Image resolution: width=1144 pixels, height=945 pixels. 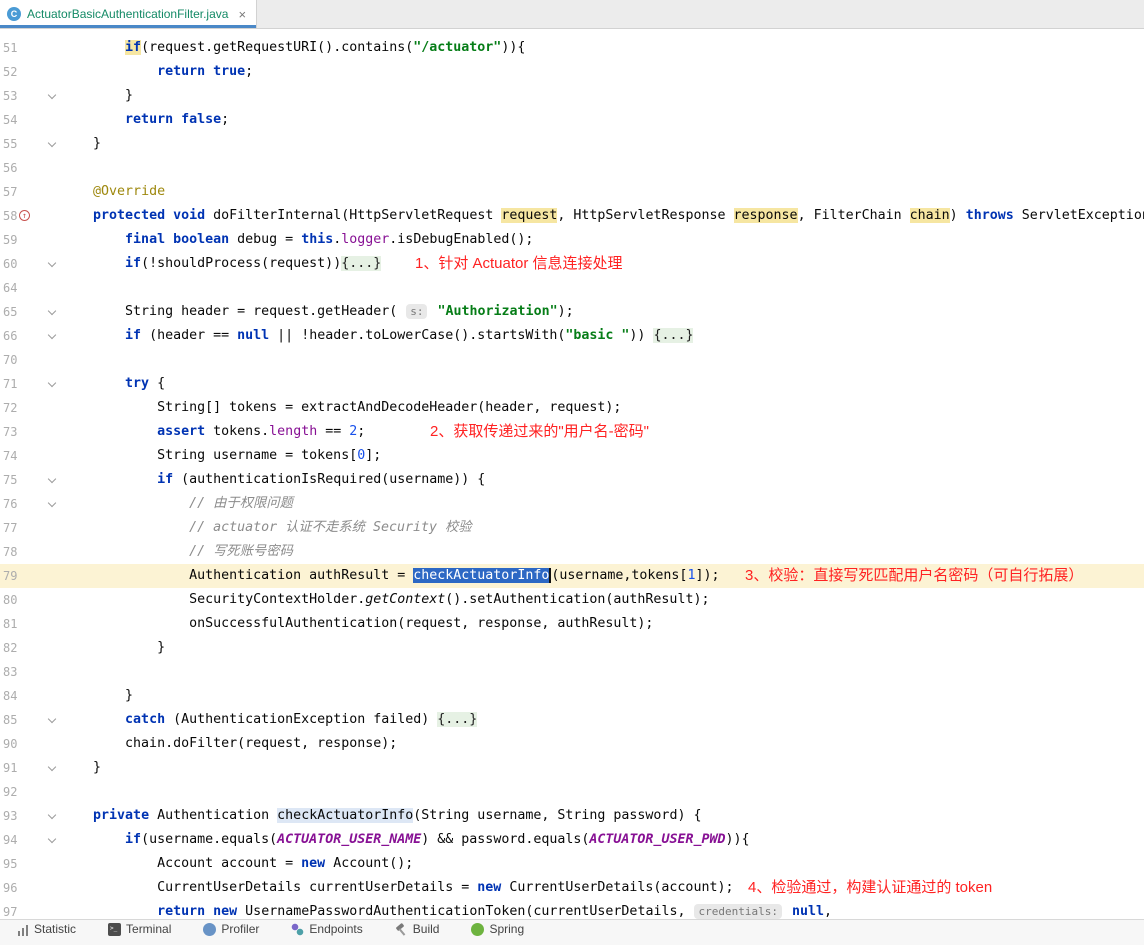 I want to click on editor-gutter: 90, so click(x=30, y=744).